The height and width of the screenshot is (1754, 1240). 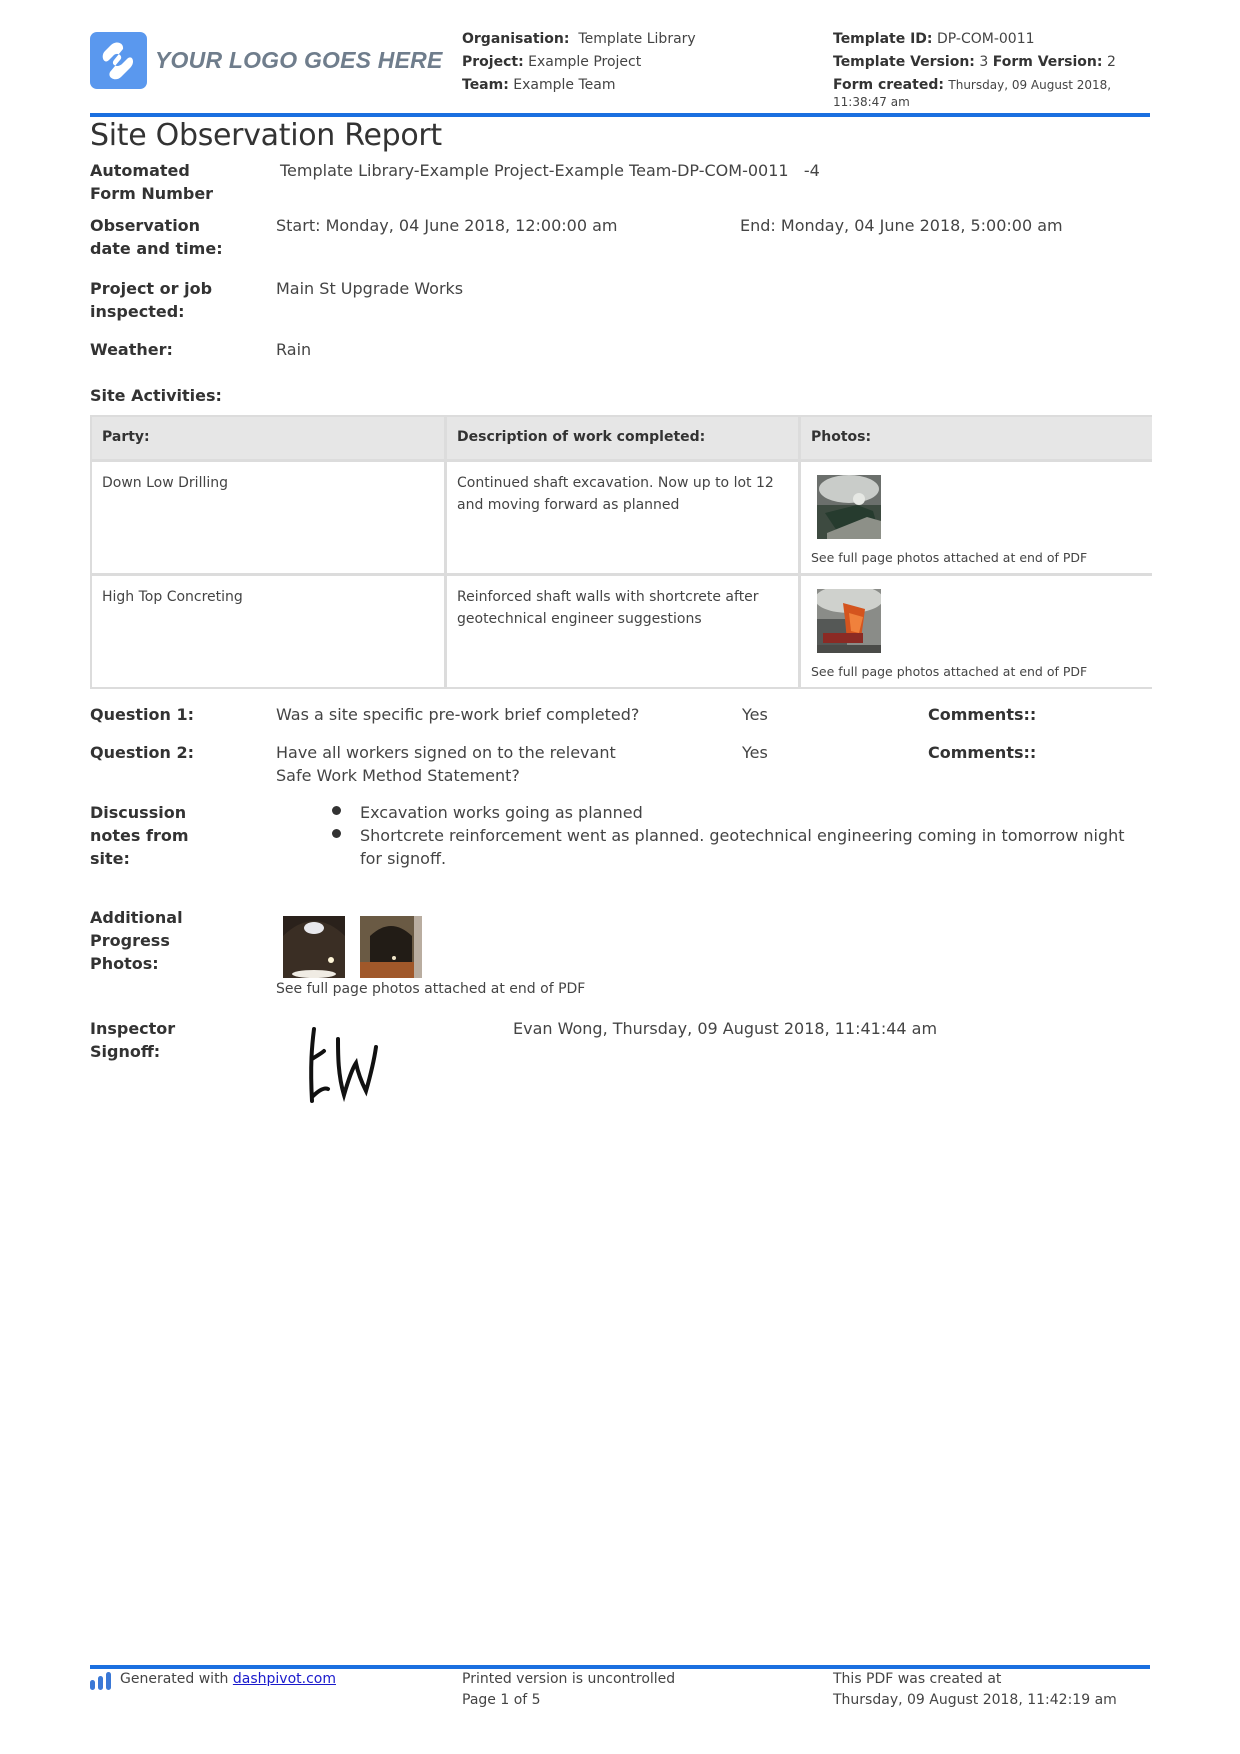 I want to click on project-line: Project: Example Project, so click(x=552, y=62).